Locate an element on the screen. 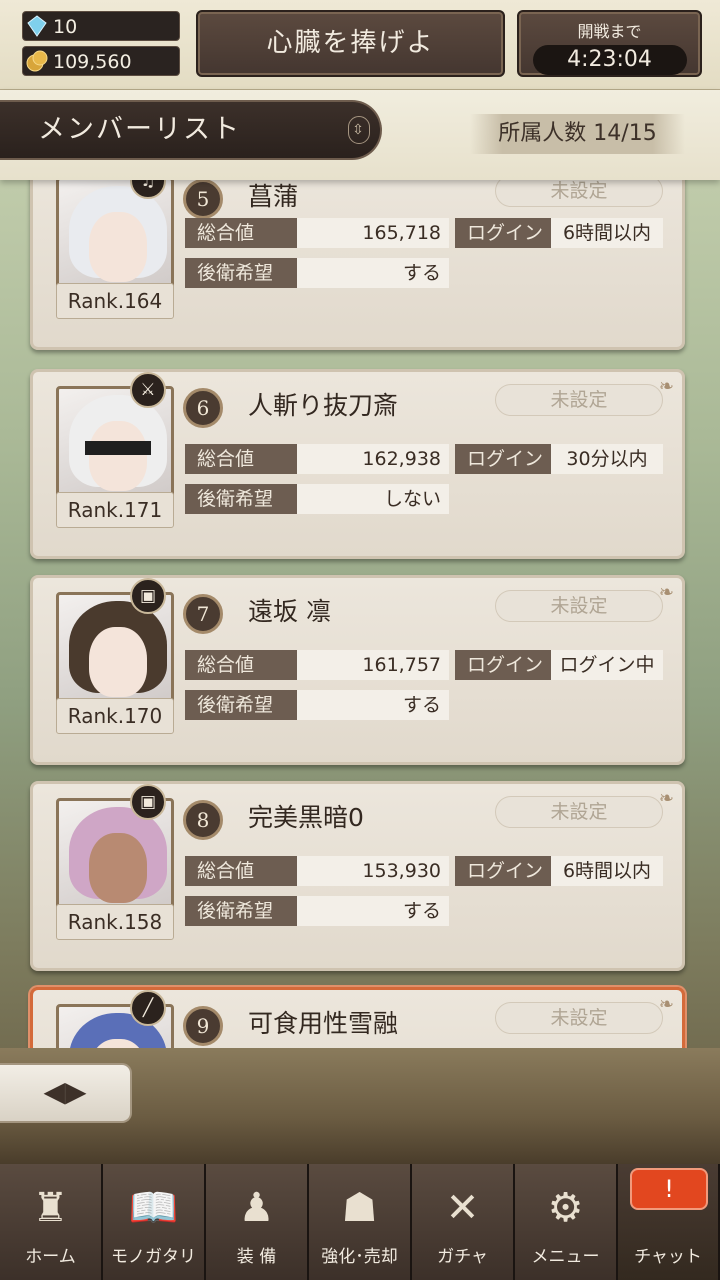 The width and height of the screenshot is (720, 1280). member-number-badge: 6 is located at coordinates (203, 408).